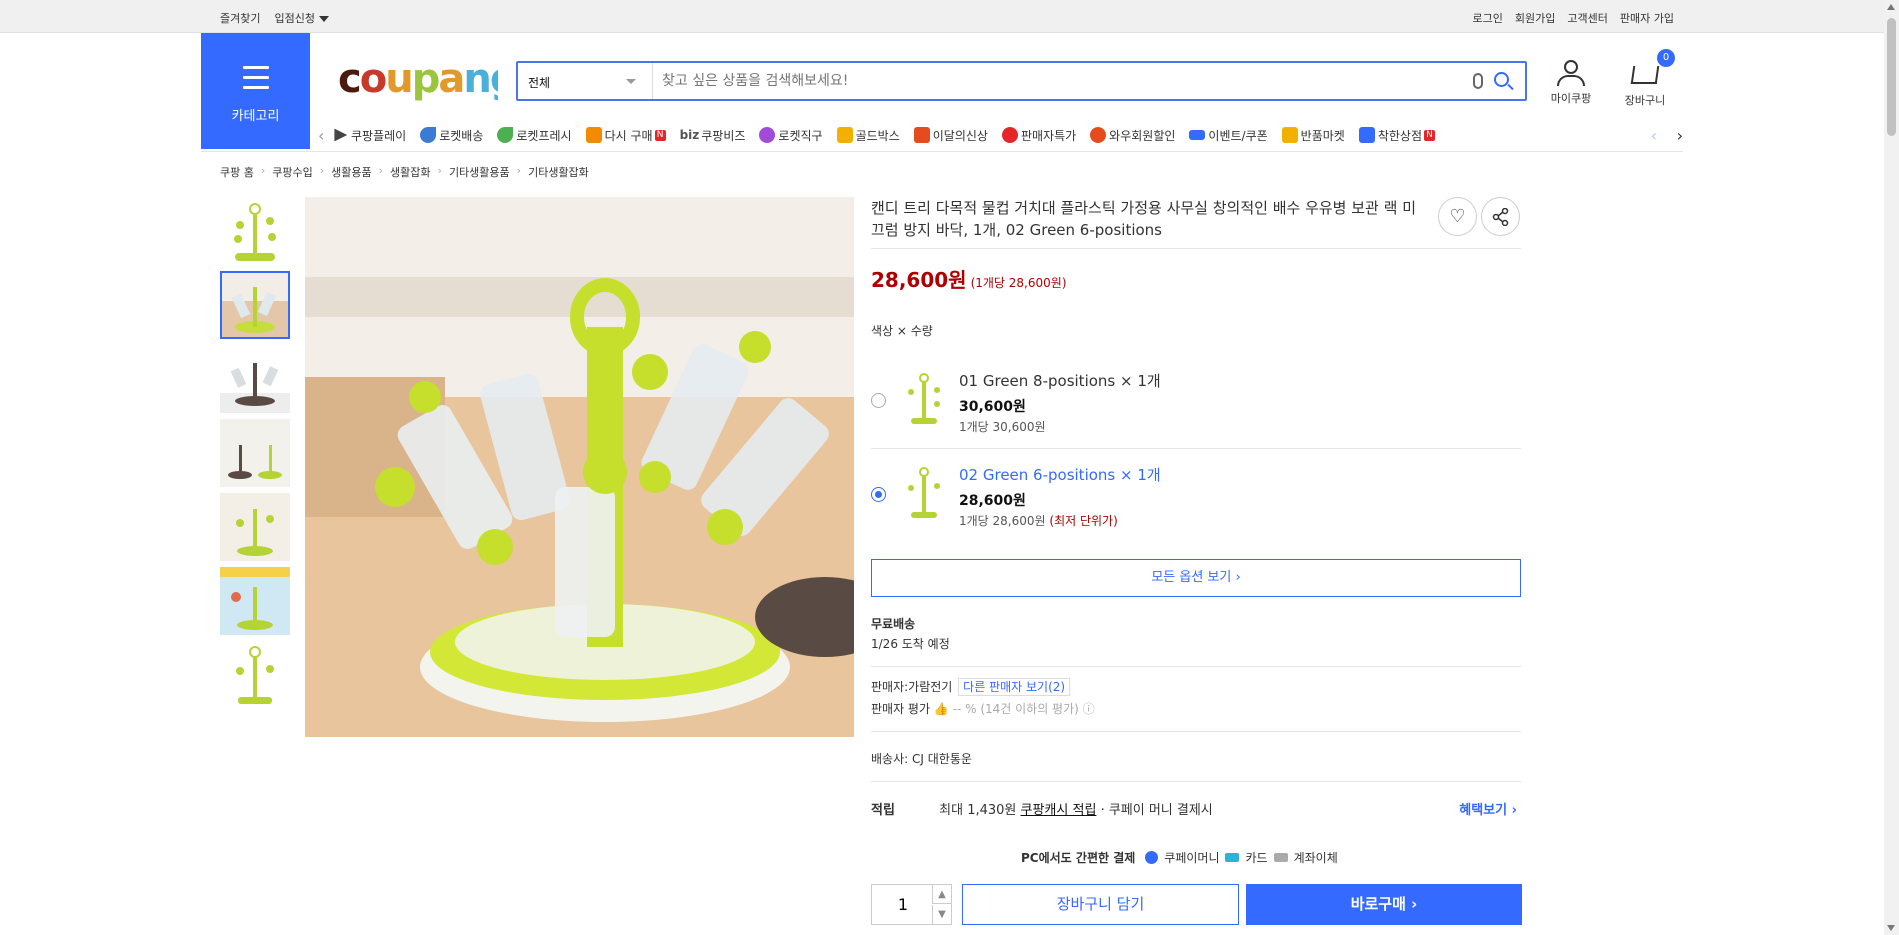 The height and width of the screenshot is (935, 1899). I want to click on breadcrumb-item: 쿠팡 홈, so click(237, 172).